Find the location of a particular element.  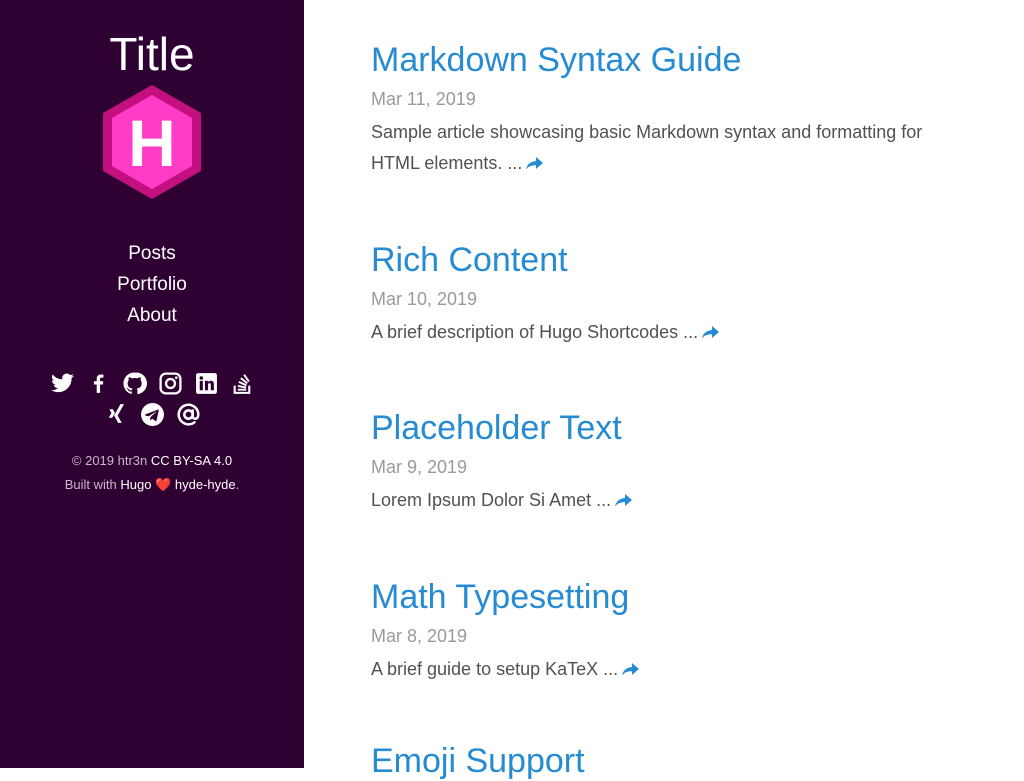

nav-item-portfolio: Portfolio is located at coordinates (152, 284).